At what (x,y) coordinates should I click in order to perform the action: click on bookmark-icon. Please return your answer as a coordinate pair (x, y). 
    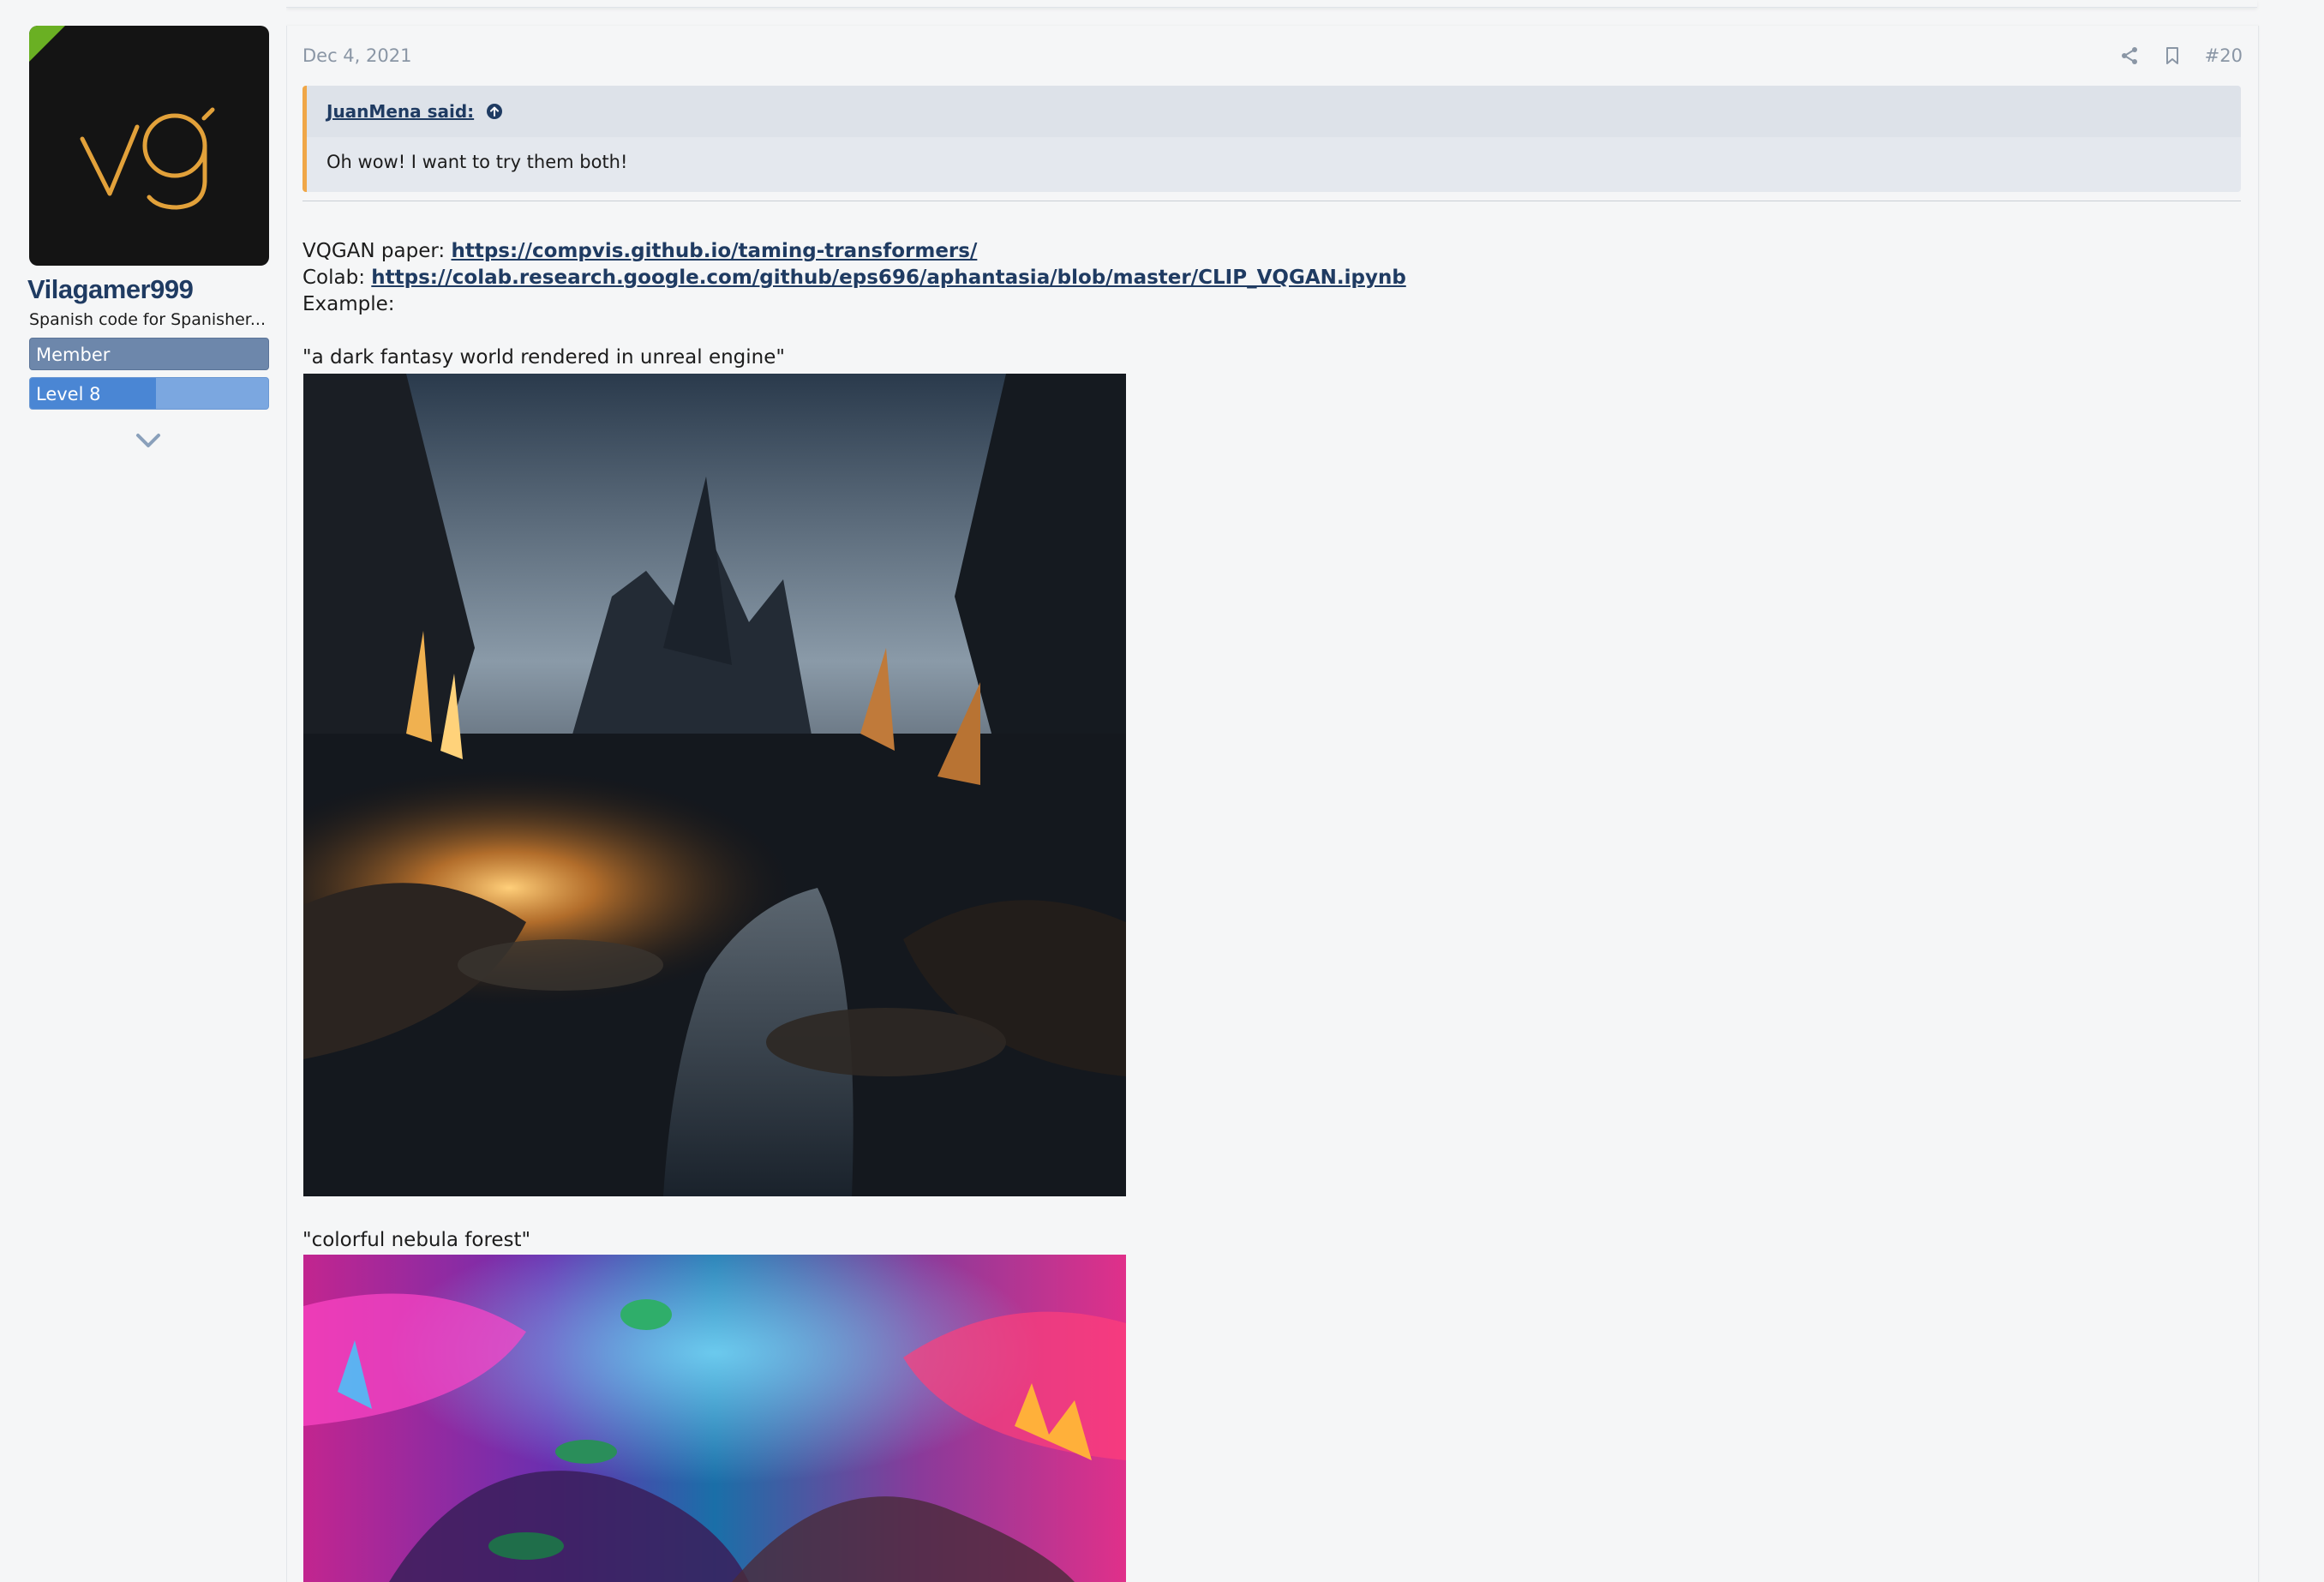
    Looking at the image, I should click on (2172, 55).